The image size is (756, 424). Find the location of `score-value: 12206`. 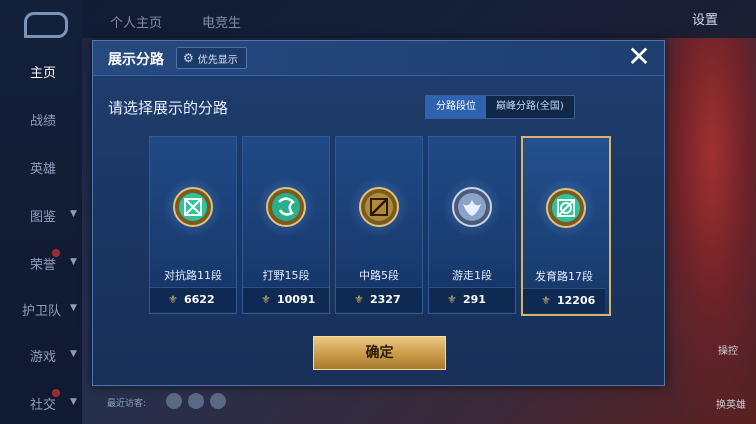

score-value: 12206 is located at coordinates (576, 300).